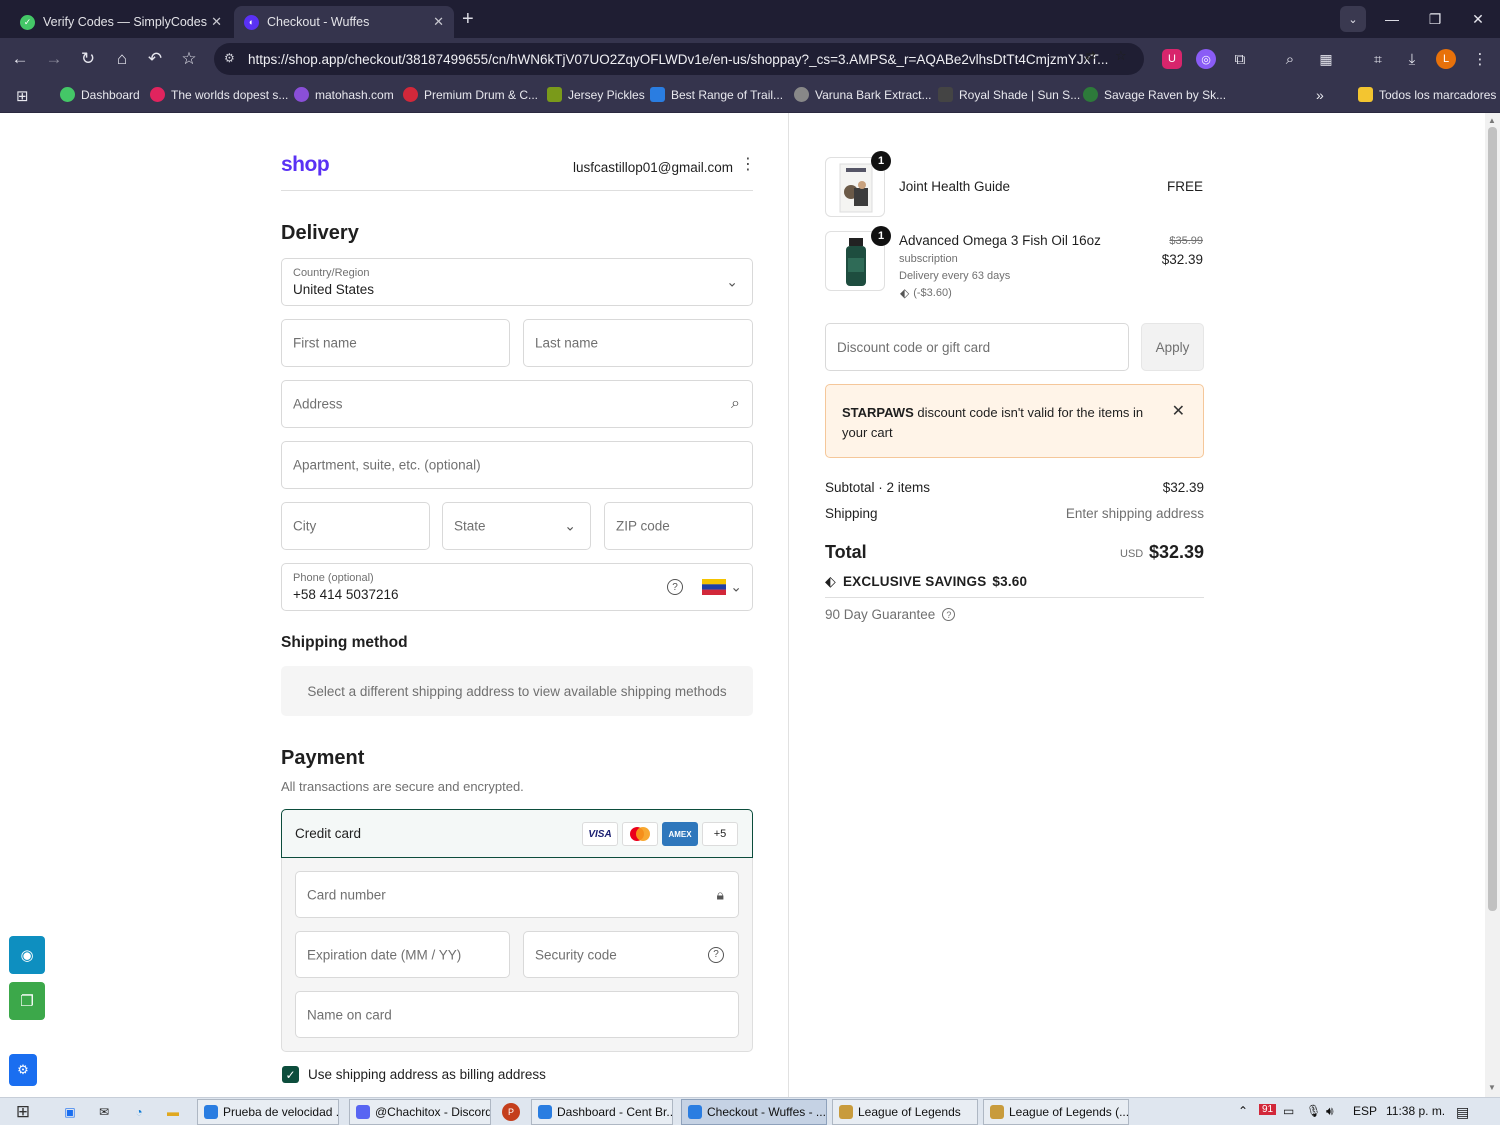 The height and width of the screenshot is (1125, 1500). Describe the element at coordinates (121, 22) in the screenshot. I see `tab-simplycodes: ✓ Verify Codes — SimplyCodes ✕` at that location.